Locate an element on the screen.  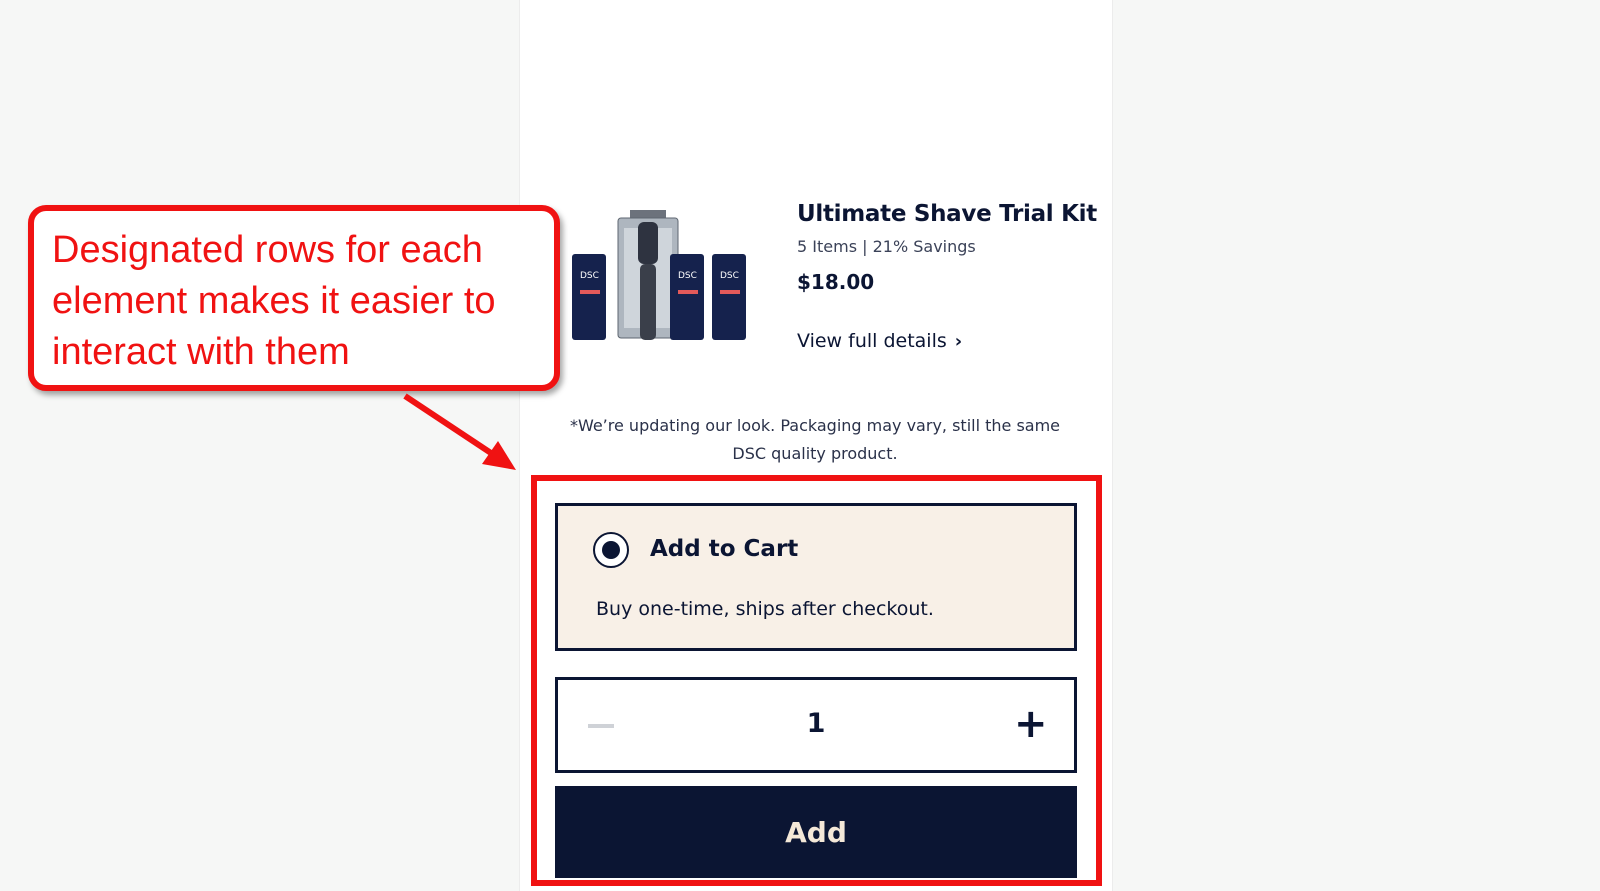
add-button: Add is located at coordinates (816, 832).